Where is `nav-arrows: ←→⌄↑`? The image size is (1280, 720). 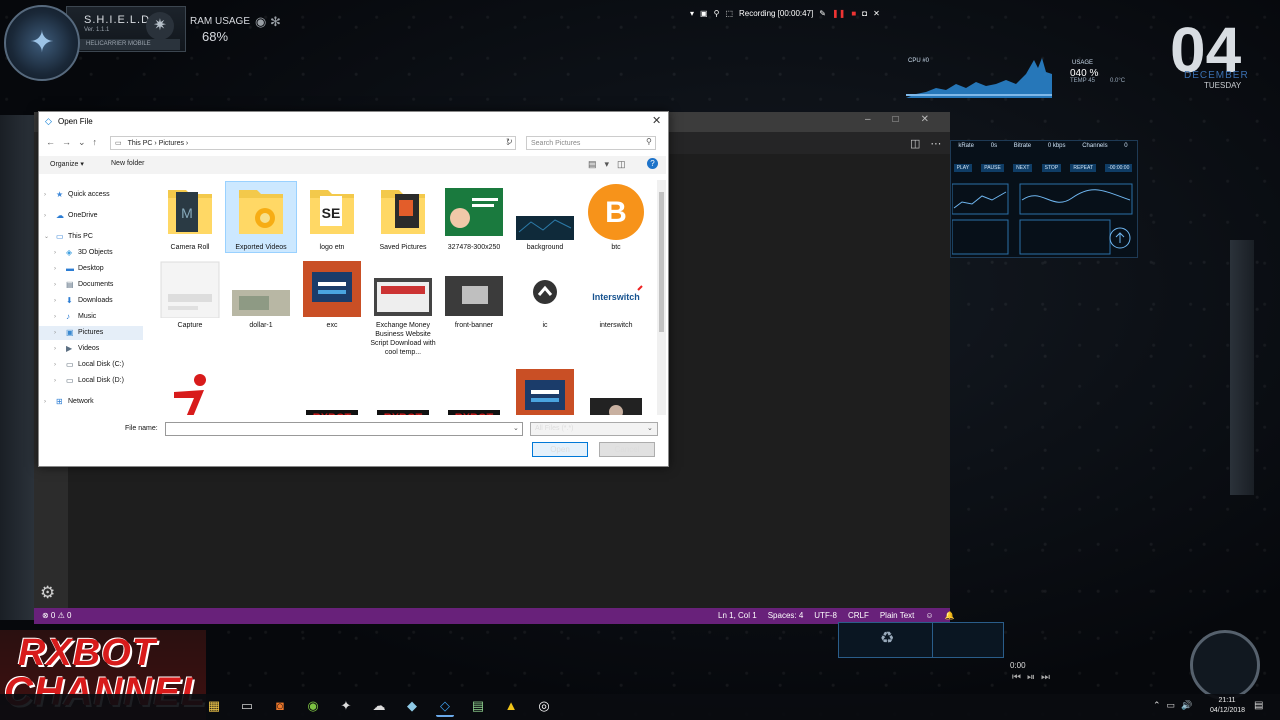
nav-arrows: ←→⌄↑ is located at coordinates (75, 142).